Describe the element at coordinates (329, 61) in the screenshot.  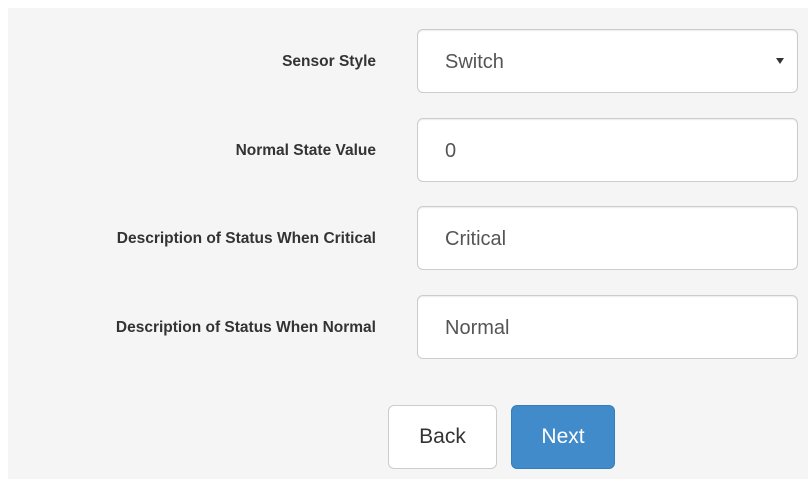
I see `sensor-style-label: Sensor Style` at that location.